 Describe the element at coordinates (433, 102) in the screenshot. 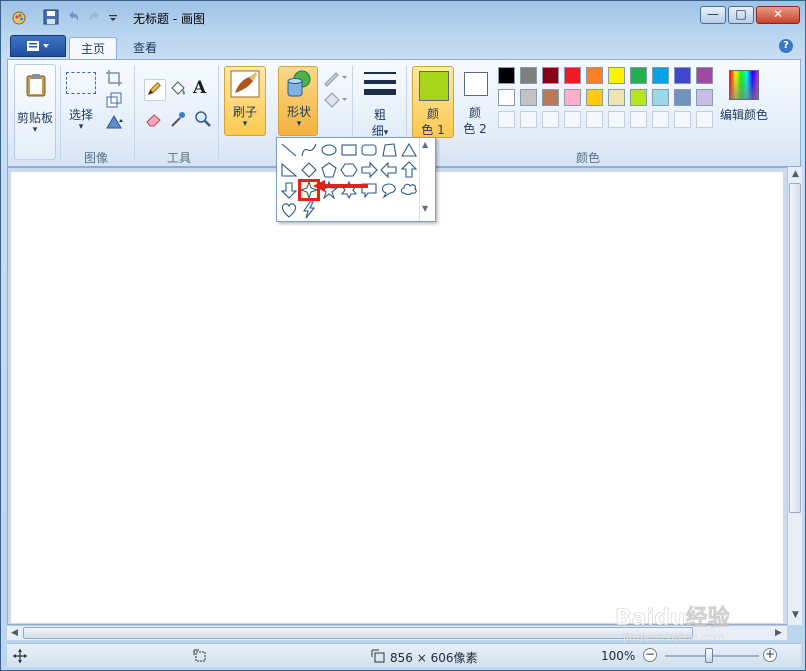

I see `color1-button: 颜 色 1` at that location.